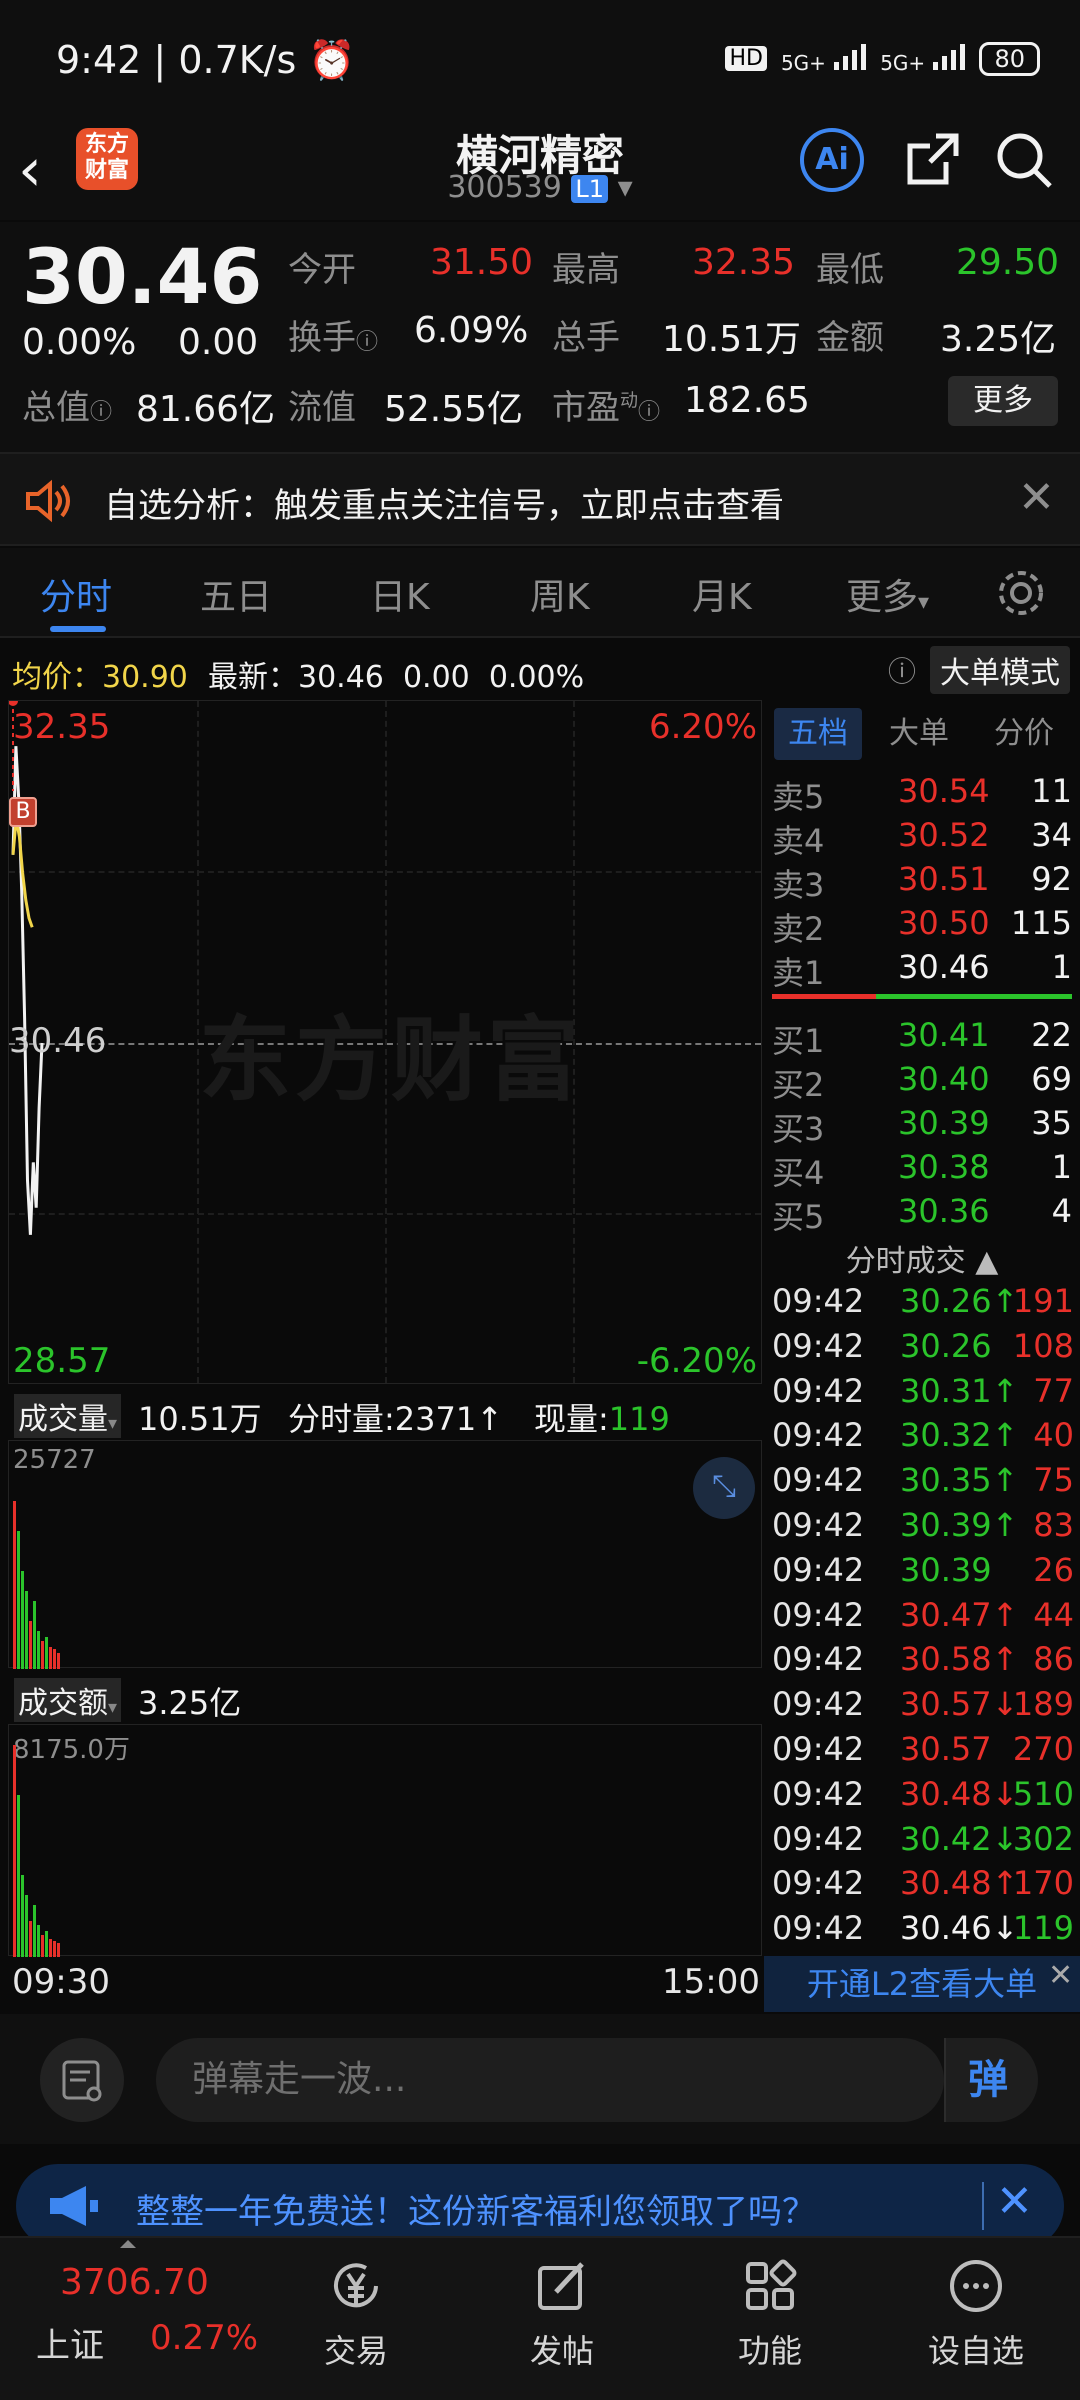 The width and height of the screenshot is (1080, 2400). What do you see at coordinates (946, 1345) in the screenshot?
I see `trade-price: 30.26` at bounding box center [946, 1345].